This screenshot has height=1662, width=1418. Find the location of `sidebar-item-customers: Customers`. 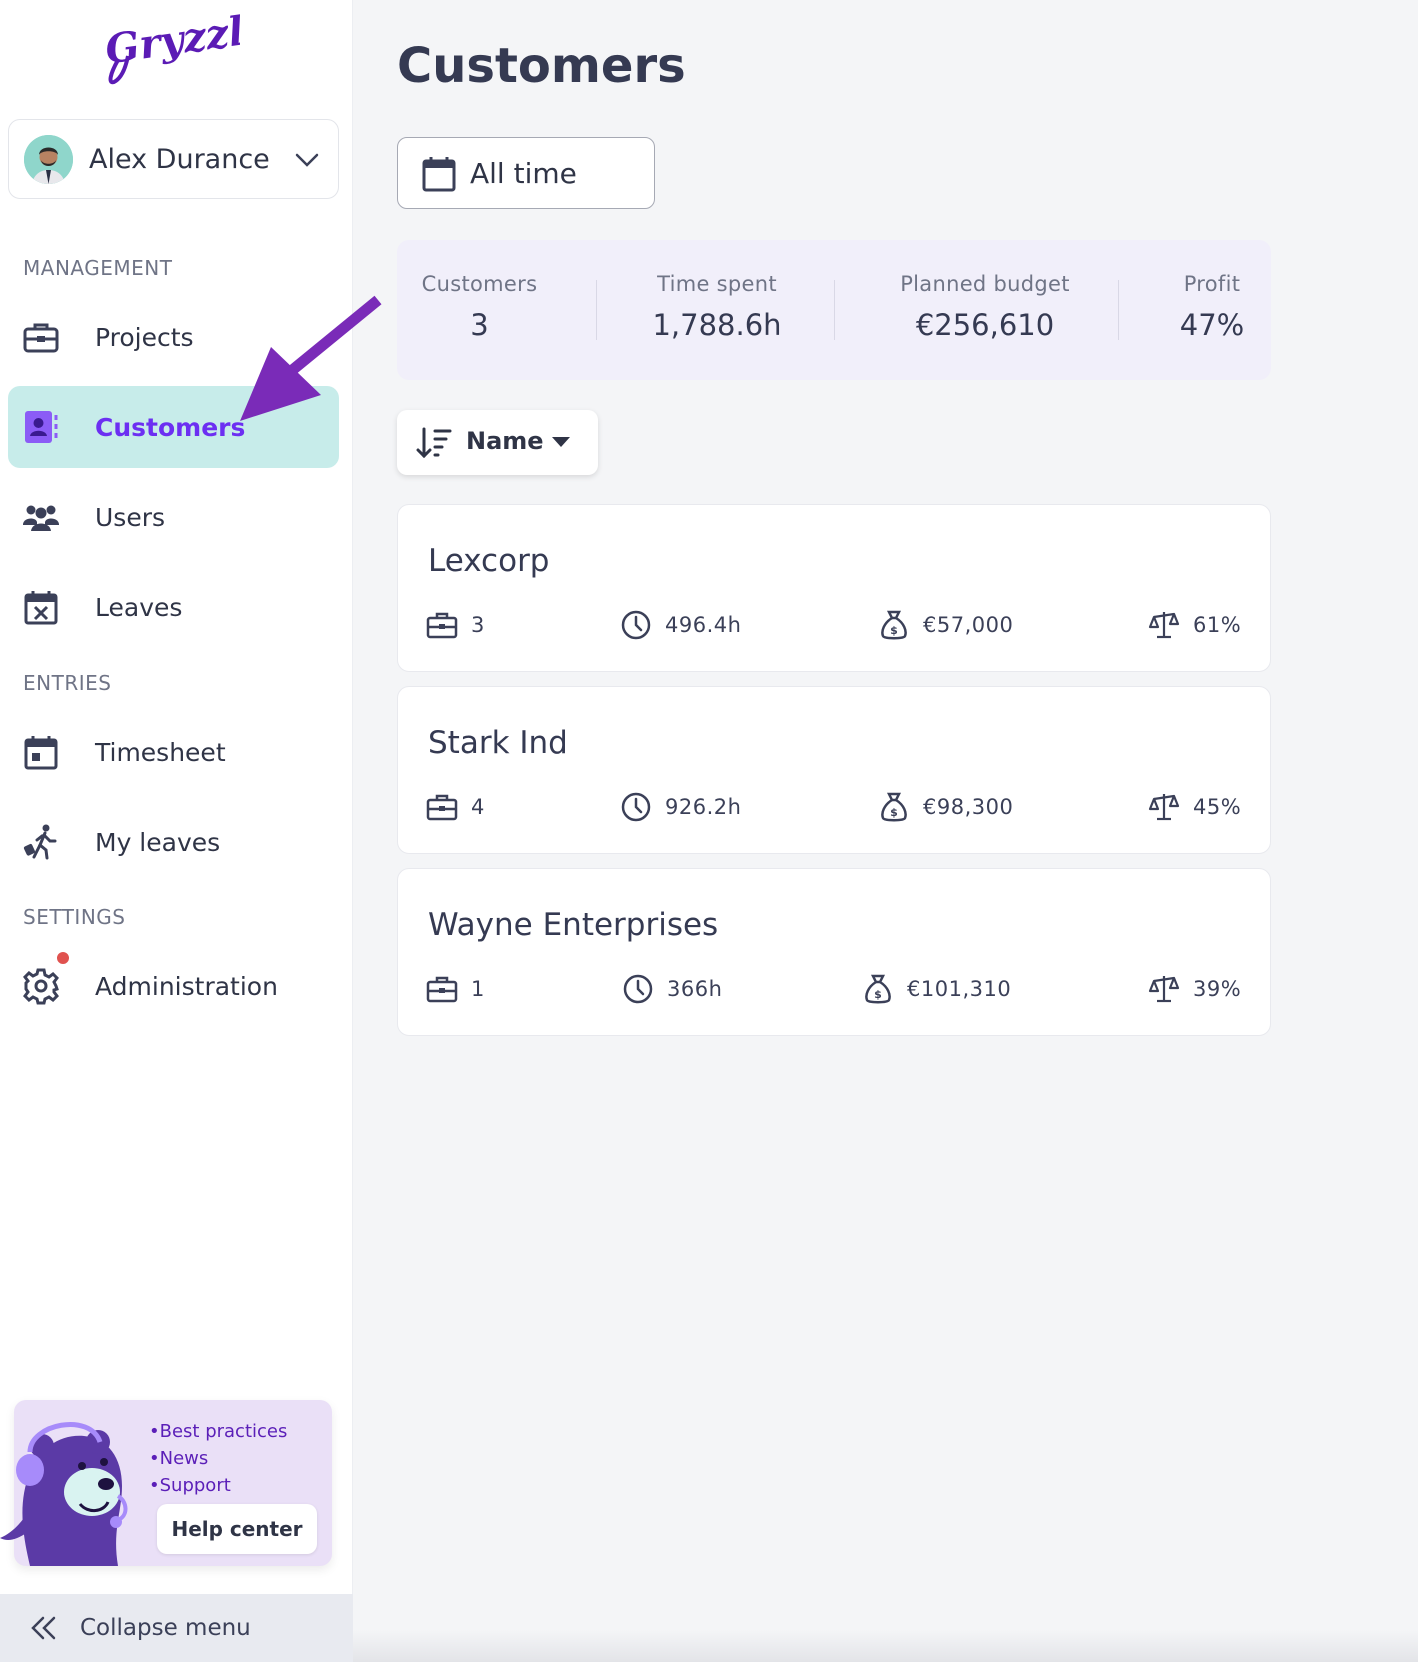

sidebar-item-customers: Customers is located at coordinates (173, 427).